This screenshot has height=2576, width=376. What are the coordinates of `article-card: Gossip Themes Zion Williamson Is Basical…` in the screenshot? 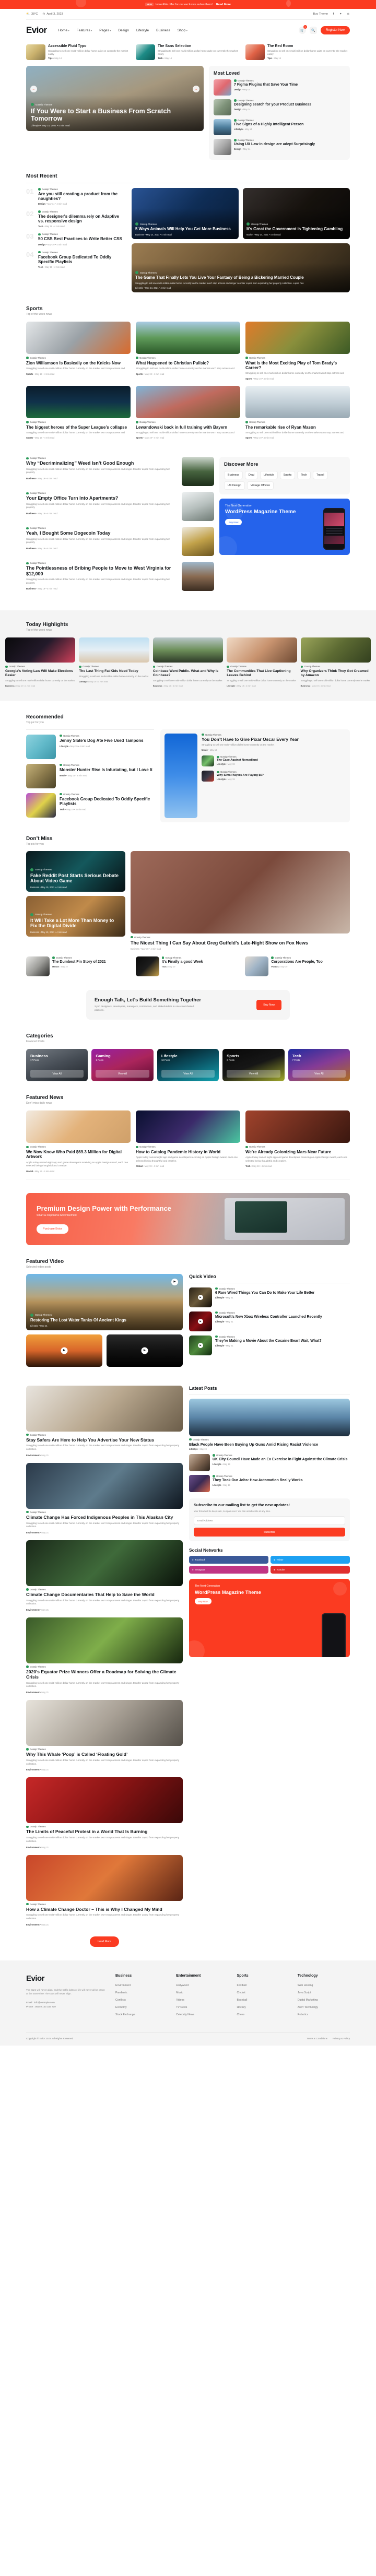 It's located at (79, 351).